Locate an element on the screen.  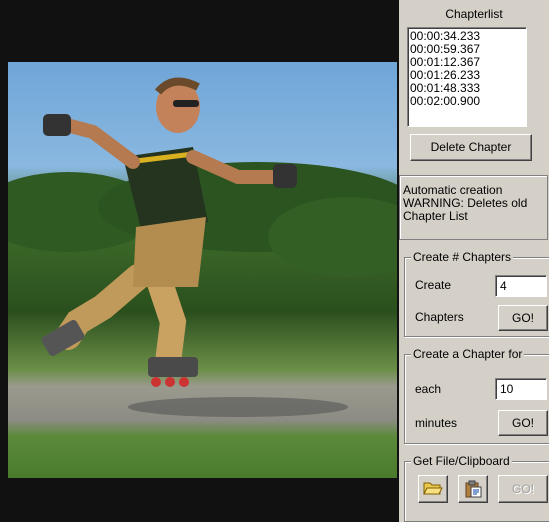
minutes-label: minutes is located at coordinates (436, 423).